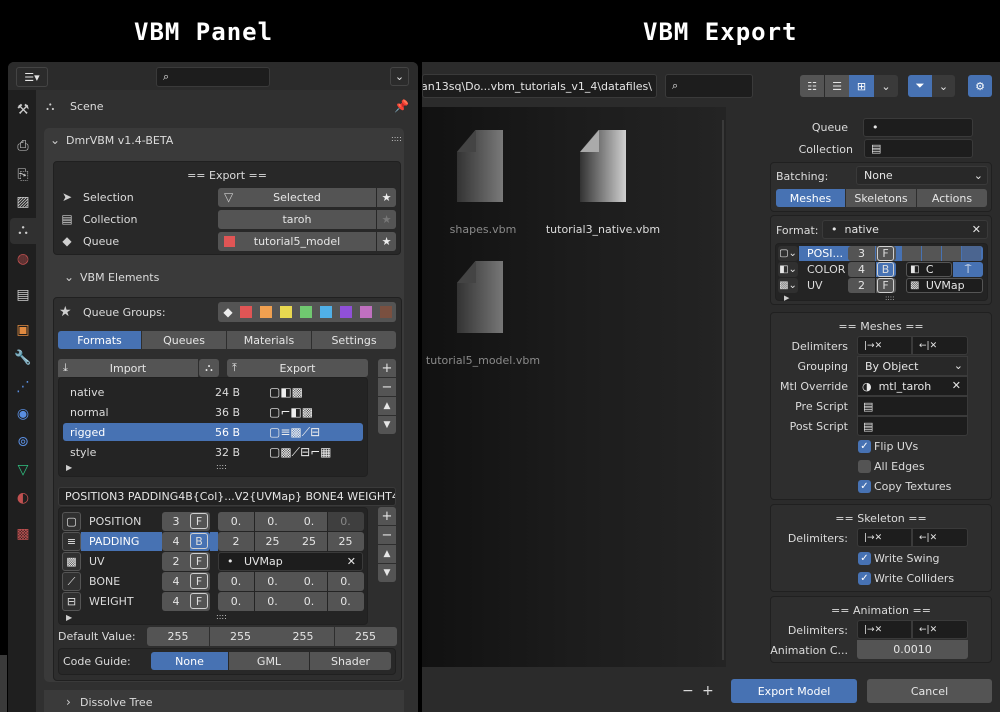 The width and height of the screenshot is (1000, 712). Describe the element at coordinates (396, 139) in the screenshot. I see `grip-icon: ::::` at that location.